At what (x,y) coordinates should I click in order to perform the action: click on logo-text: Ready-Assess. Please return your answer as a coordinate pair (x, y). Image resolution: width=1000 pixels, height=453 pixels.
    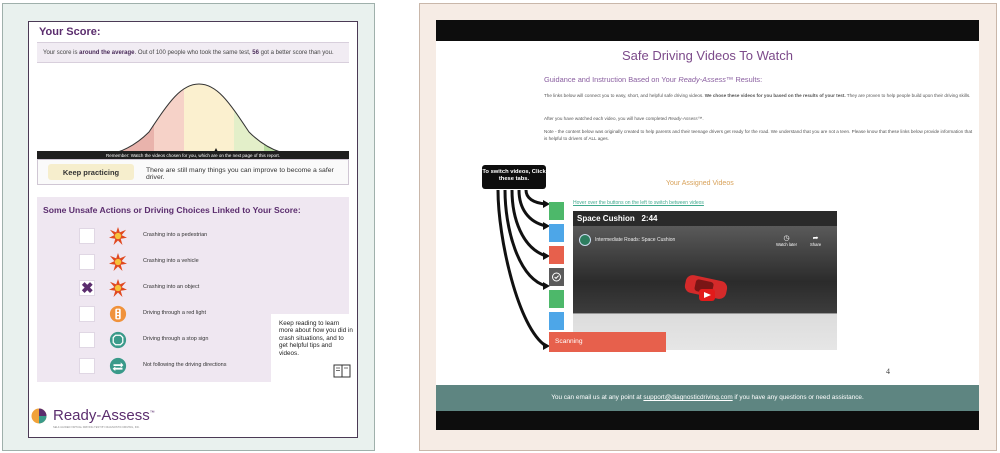
    Looking at the image, I should click on (101, 415).